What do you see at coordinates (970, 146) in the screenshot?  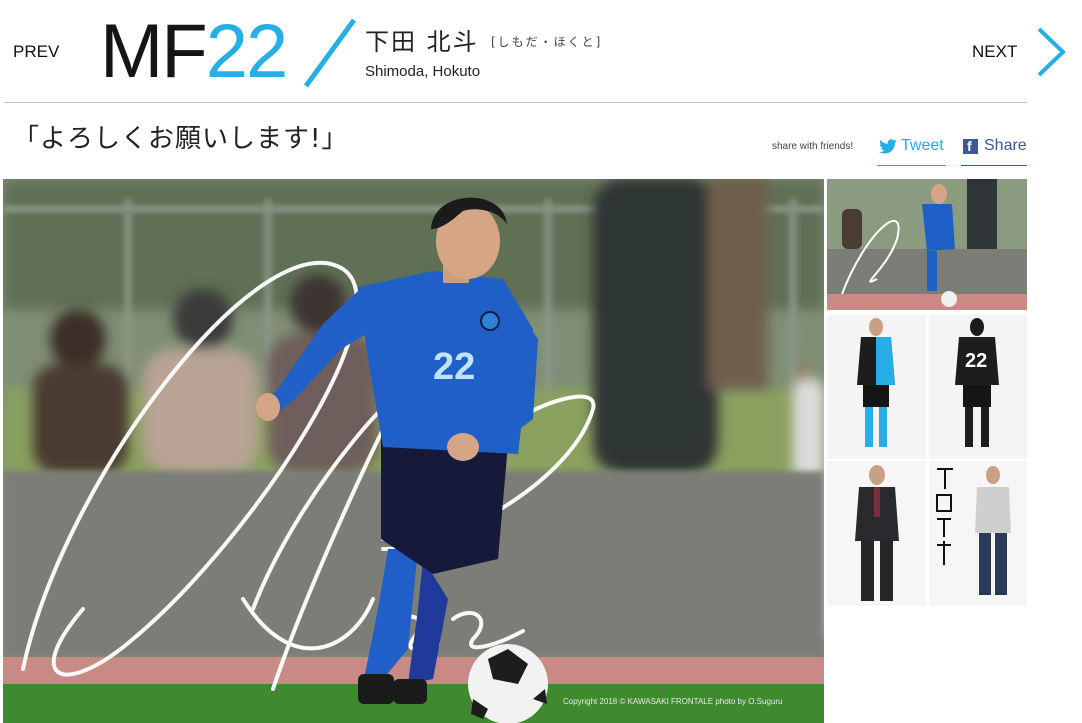 I see `facebook-icon: f` at bounding box center [970, 146].